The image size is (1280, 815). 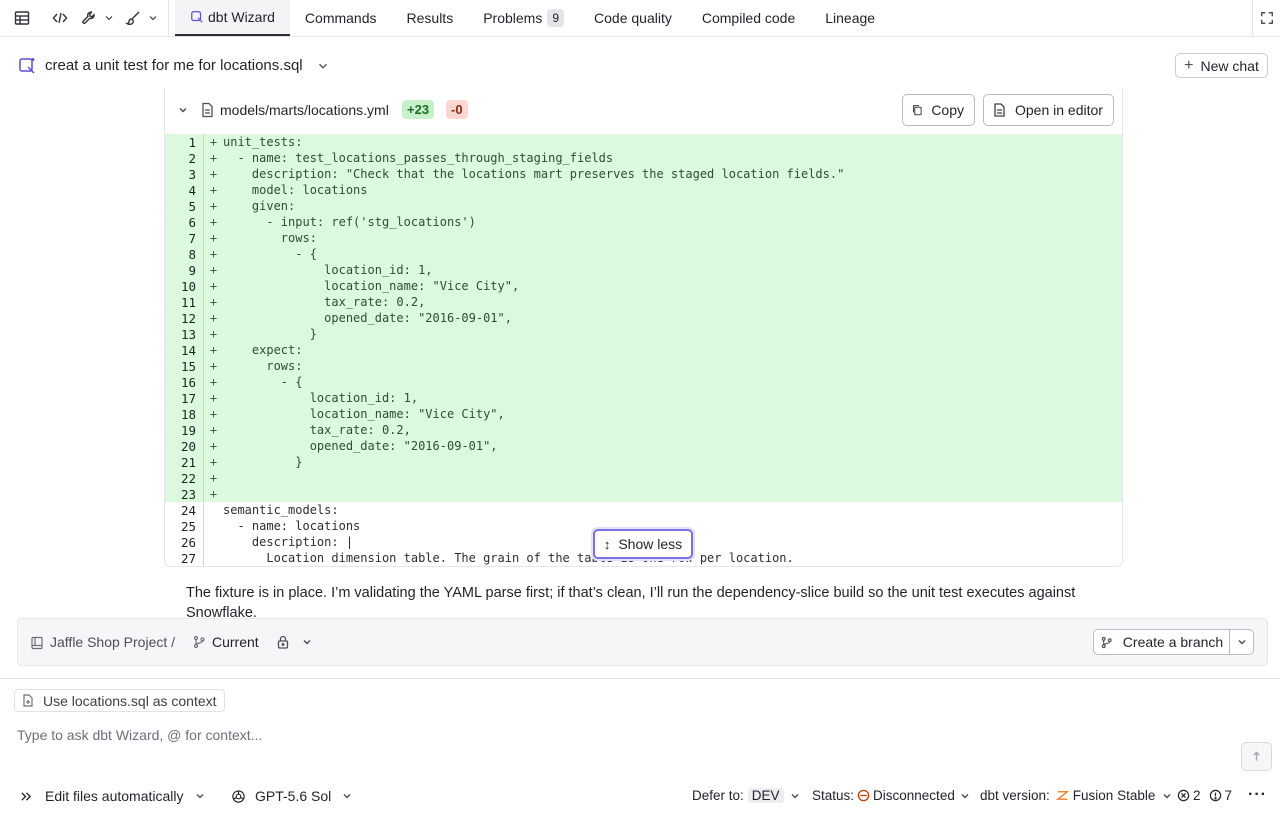 I want to click on fusion-icon, so click(x=1062, y=795).